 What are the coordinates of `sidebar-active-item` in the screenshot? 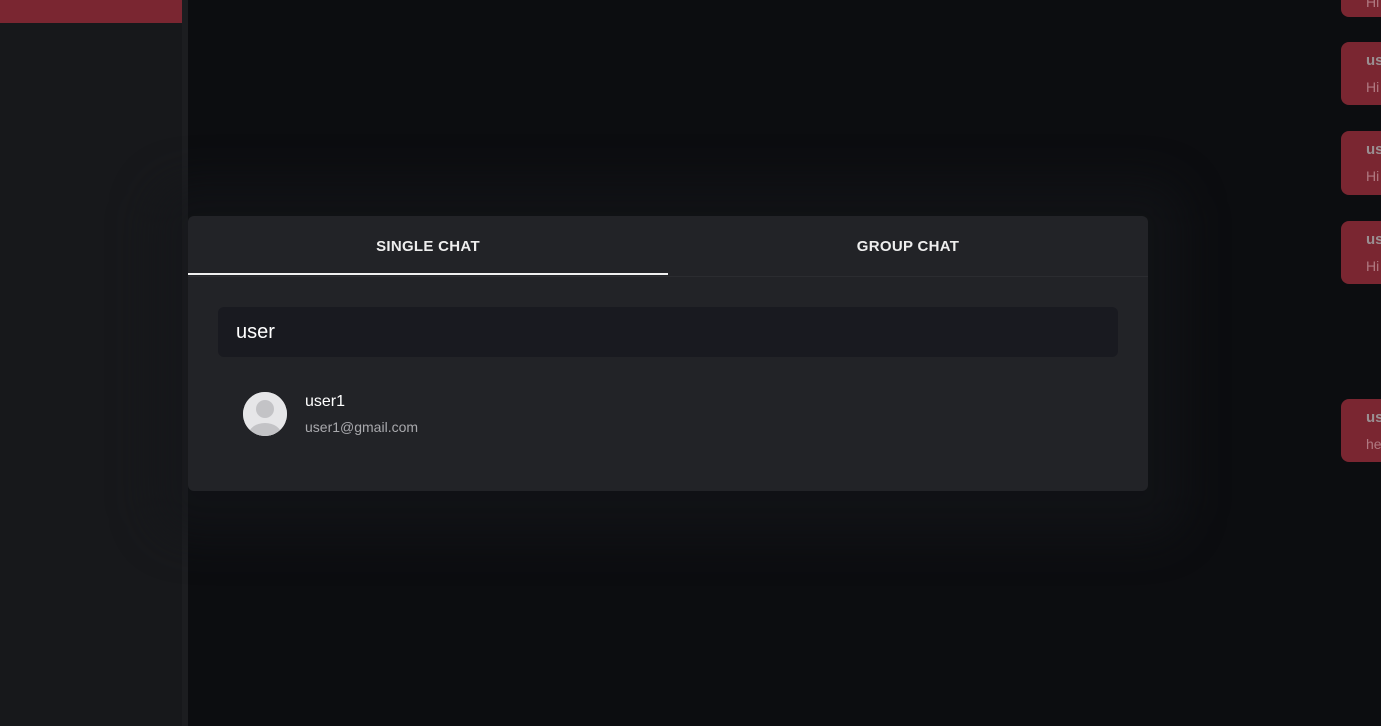 It's located at (91, 11).